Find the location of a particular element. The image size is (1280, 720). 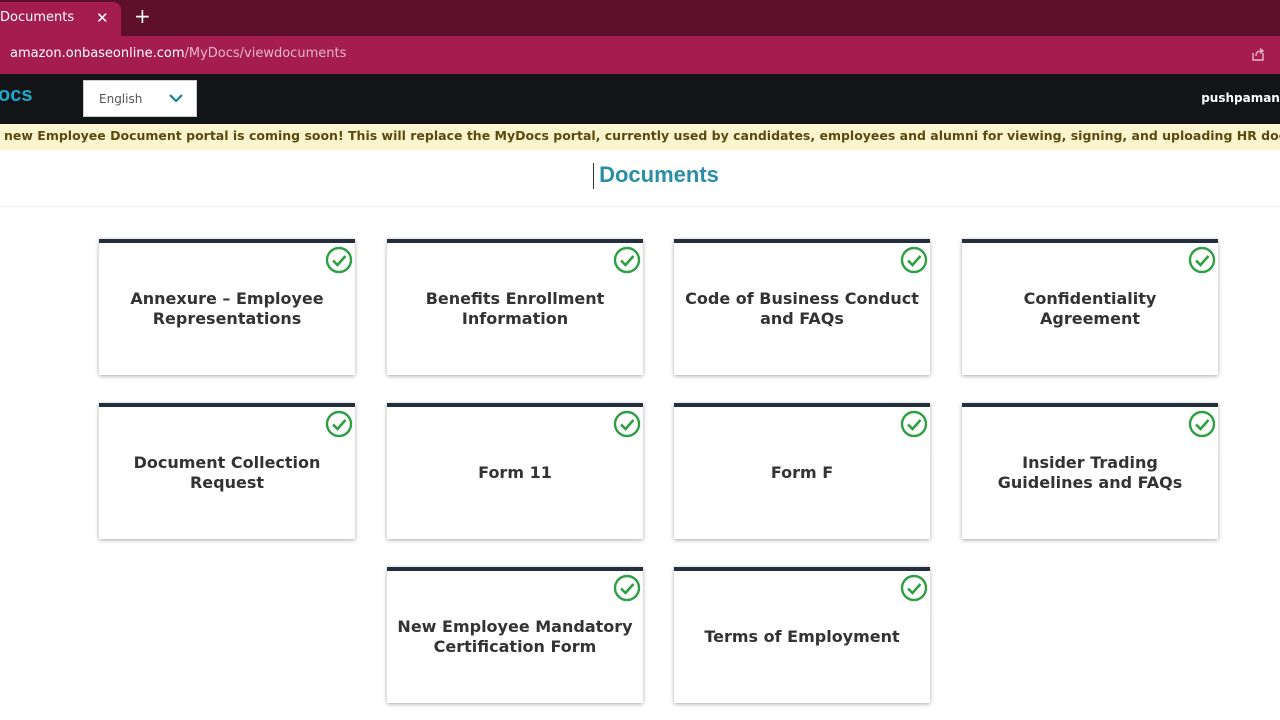

document-card: Code of Business Conduct and FAQs is located at coordinates (802, 307).